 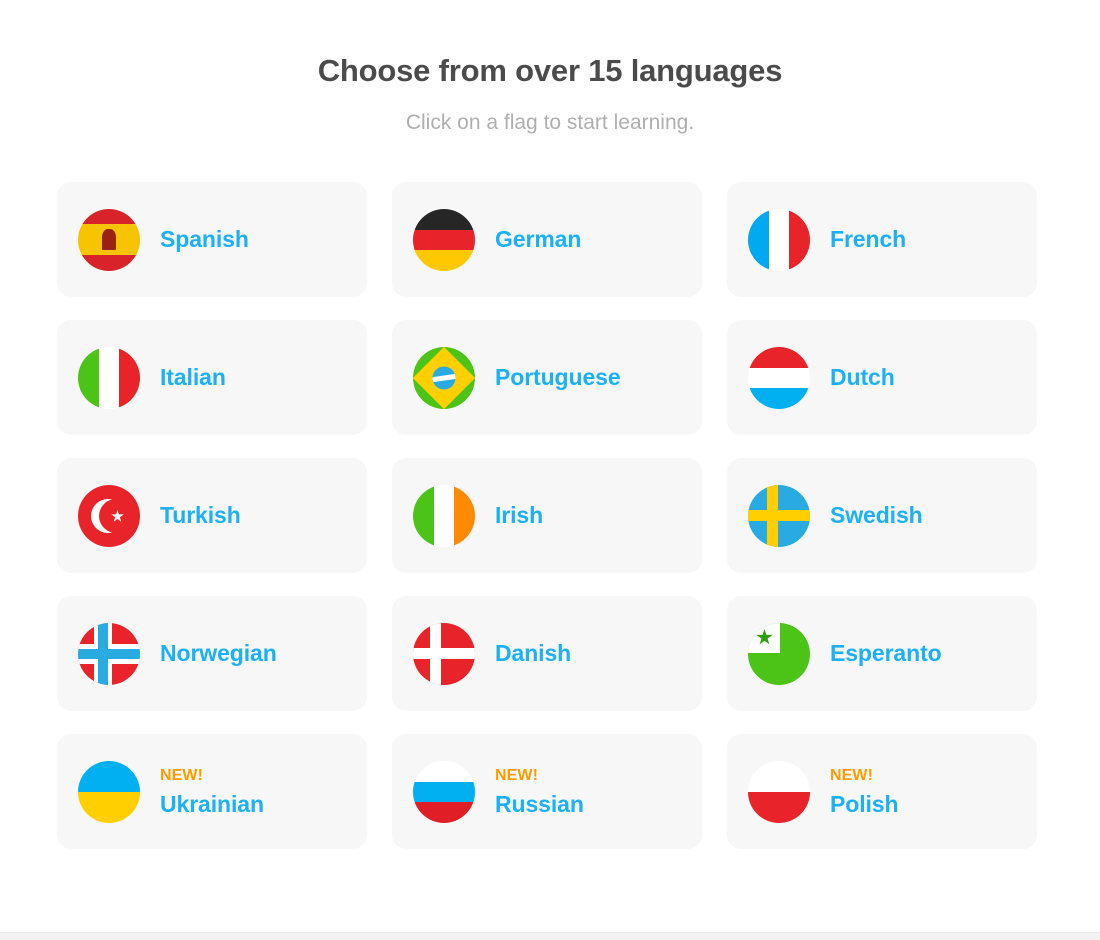 What do you see at coordinates (547, 516) in the screenshot?
I see `language-tile-irish: Irish` at bounding box center [547, 516].